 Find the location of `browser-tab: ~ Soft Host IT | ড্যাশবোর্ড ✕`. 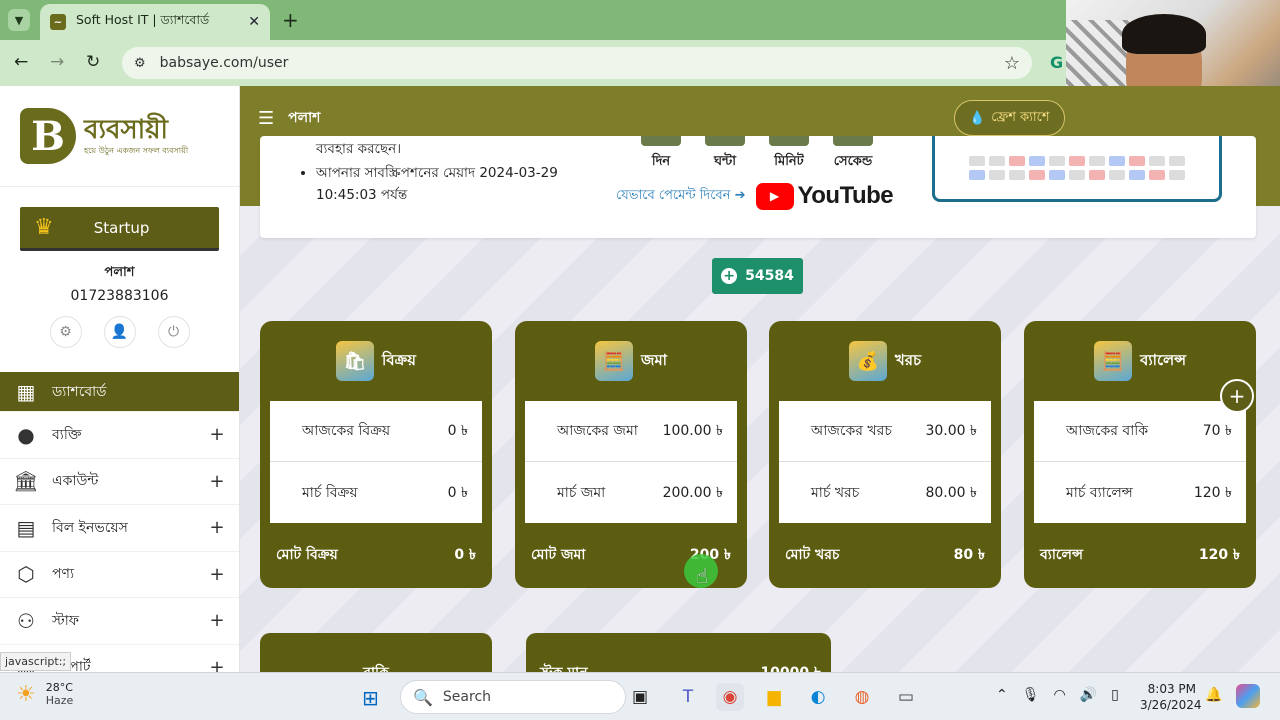

browser-tab: ~ Soft Host IT | ড্যাশবোর্ড ✕ is located at coordinates (155, 22).